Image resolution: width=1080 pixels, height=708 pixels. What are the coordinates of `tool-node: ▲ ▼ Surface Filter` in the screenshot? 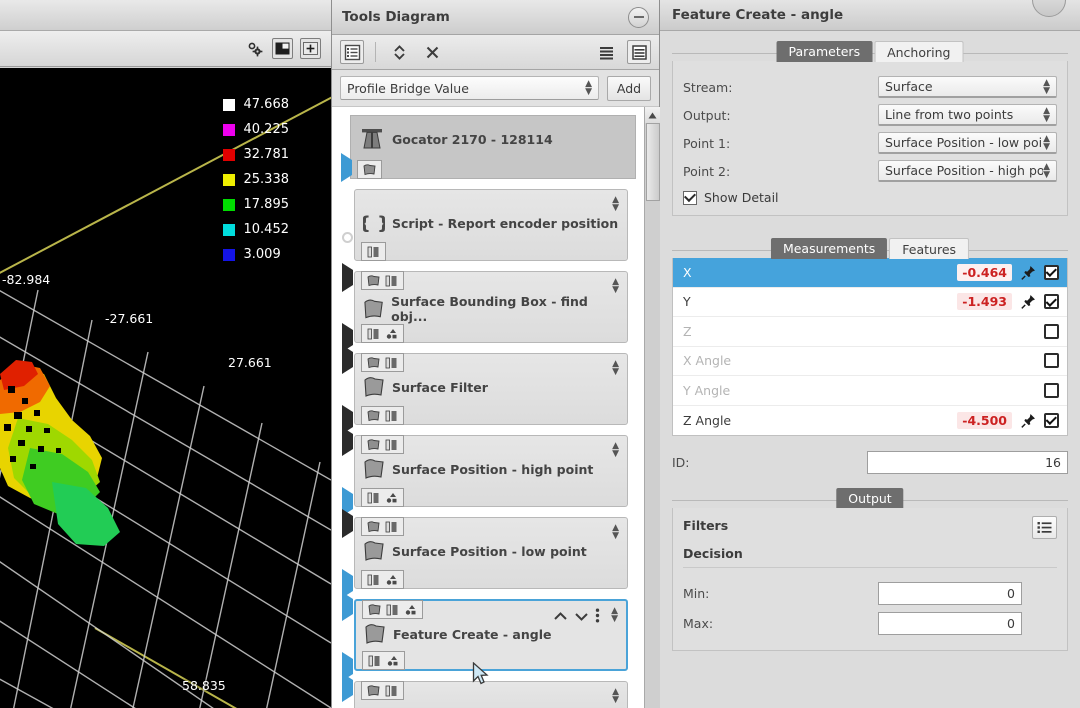 It's located at (485, 389).